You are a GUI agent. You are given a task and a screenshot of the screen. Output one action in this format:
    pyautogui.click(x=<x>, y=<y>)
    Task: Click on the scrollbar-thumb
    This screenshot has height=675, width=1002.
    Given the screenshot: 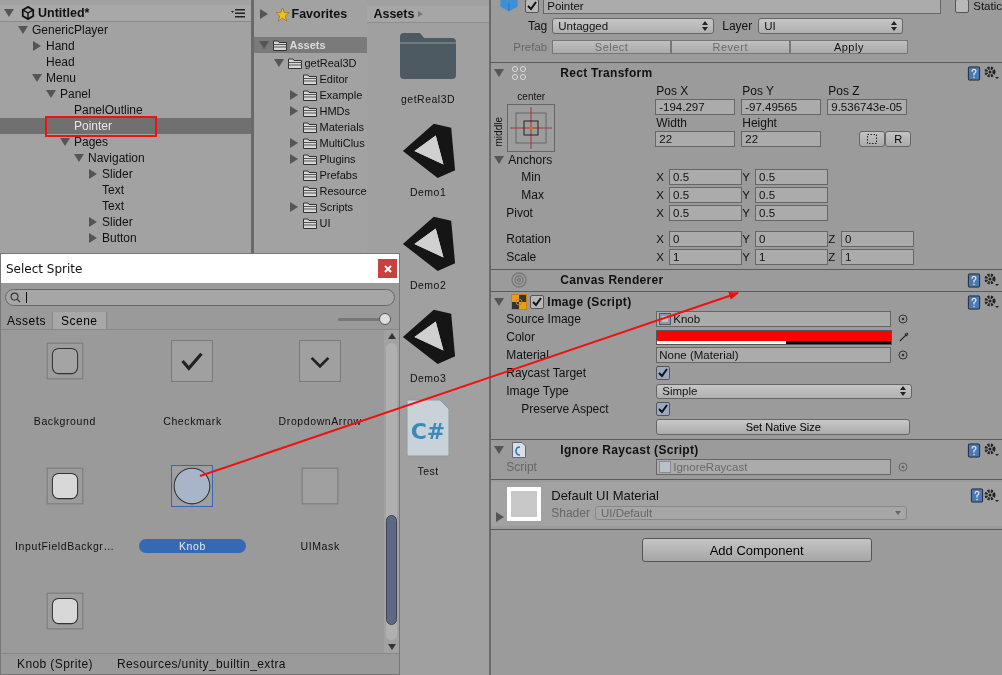 What is the action you would take?
    pyautogui.click(x=391, y=570)
    